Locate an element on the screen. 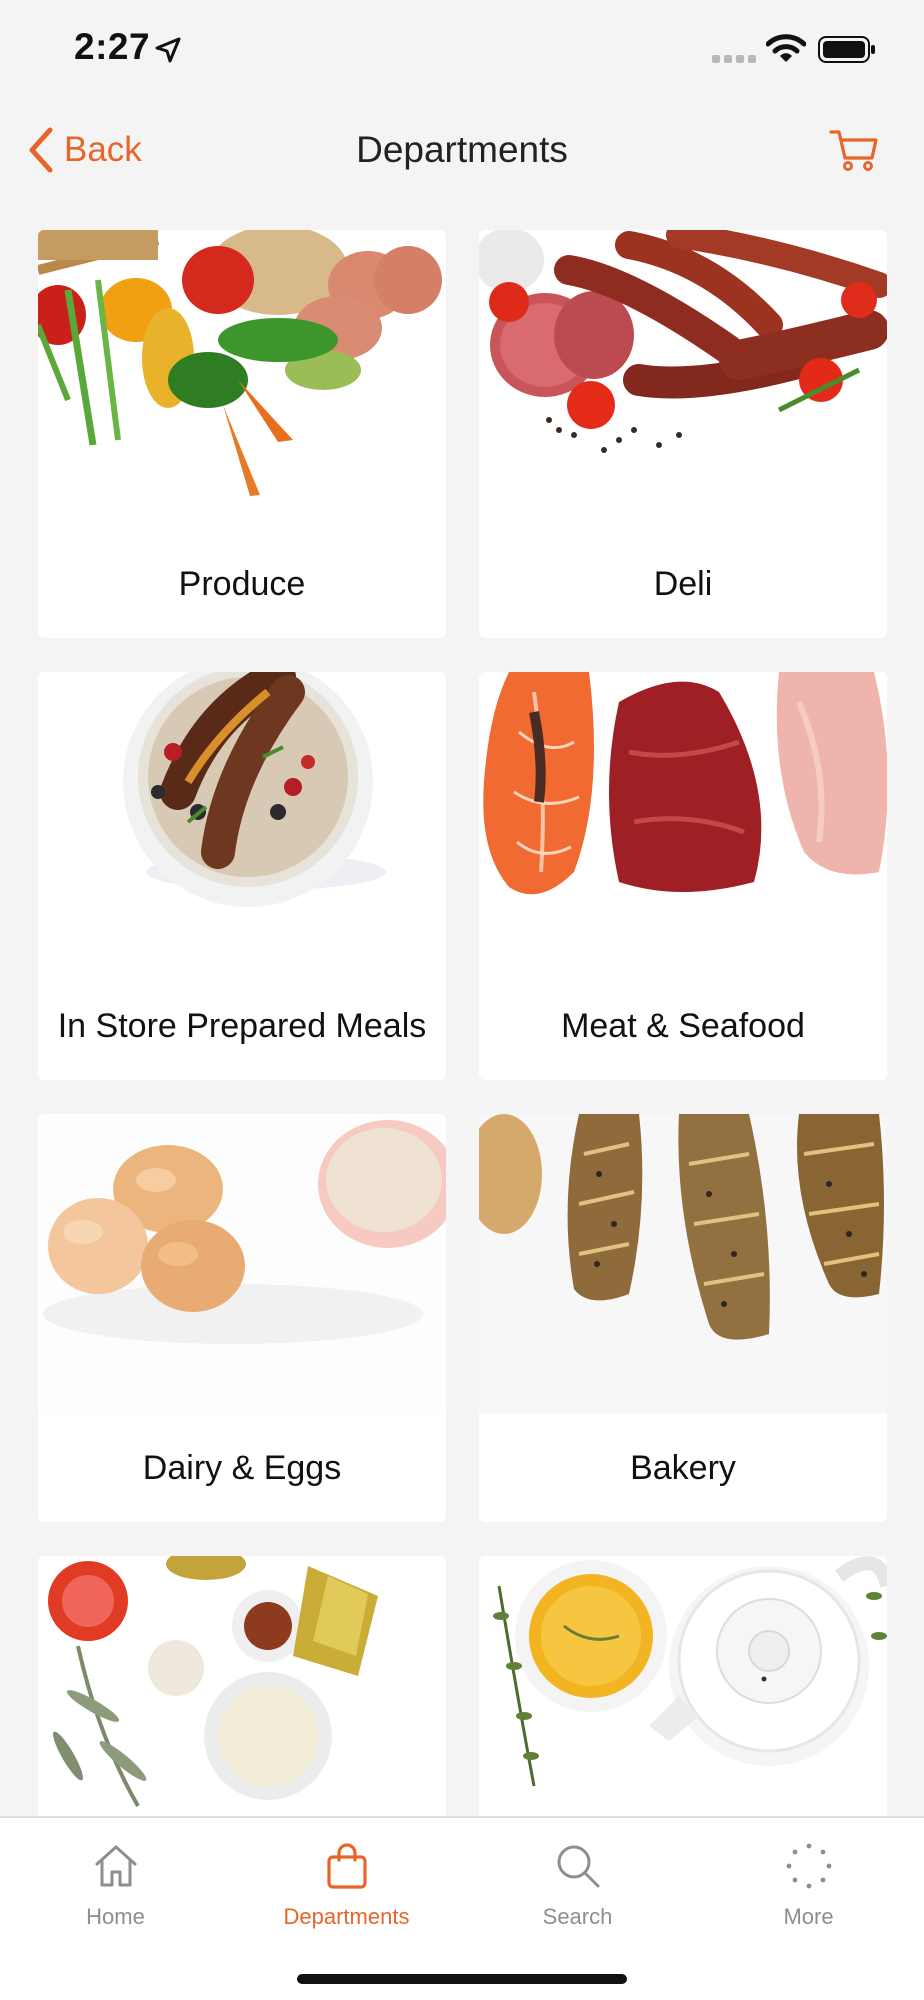 The width and height of the screenshot is (924, 2000). home-icon is located at coordinates (115, 1866).